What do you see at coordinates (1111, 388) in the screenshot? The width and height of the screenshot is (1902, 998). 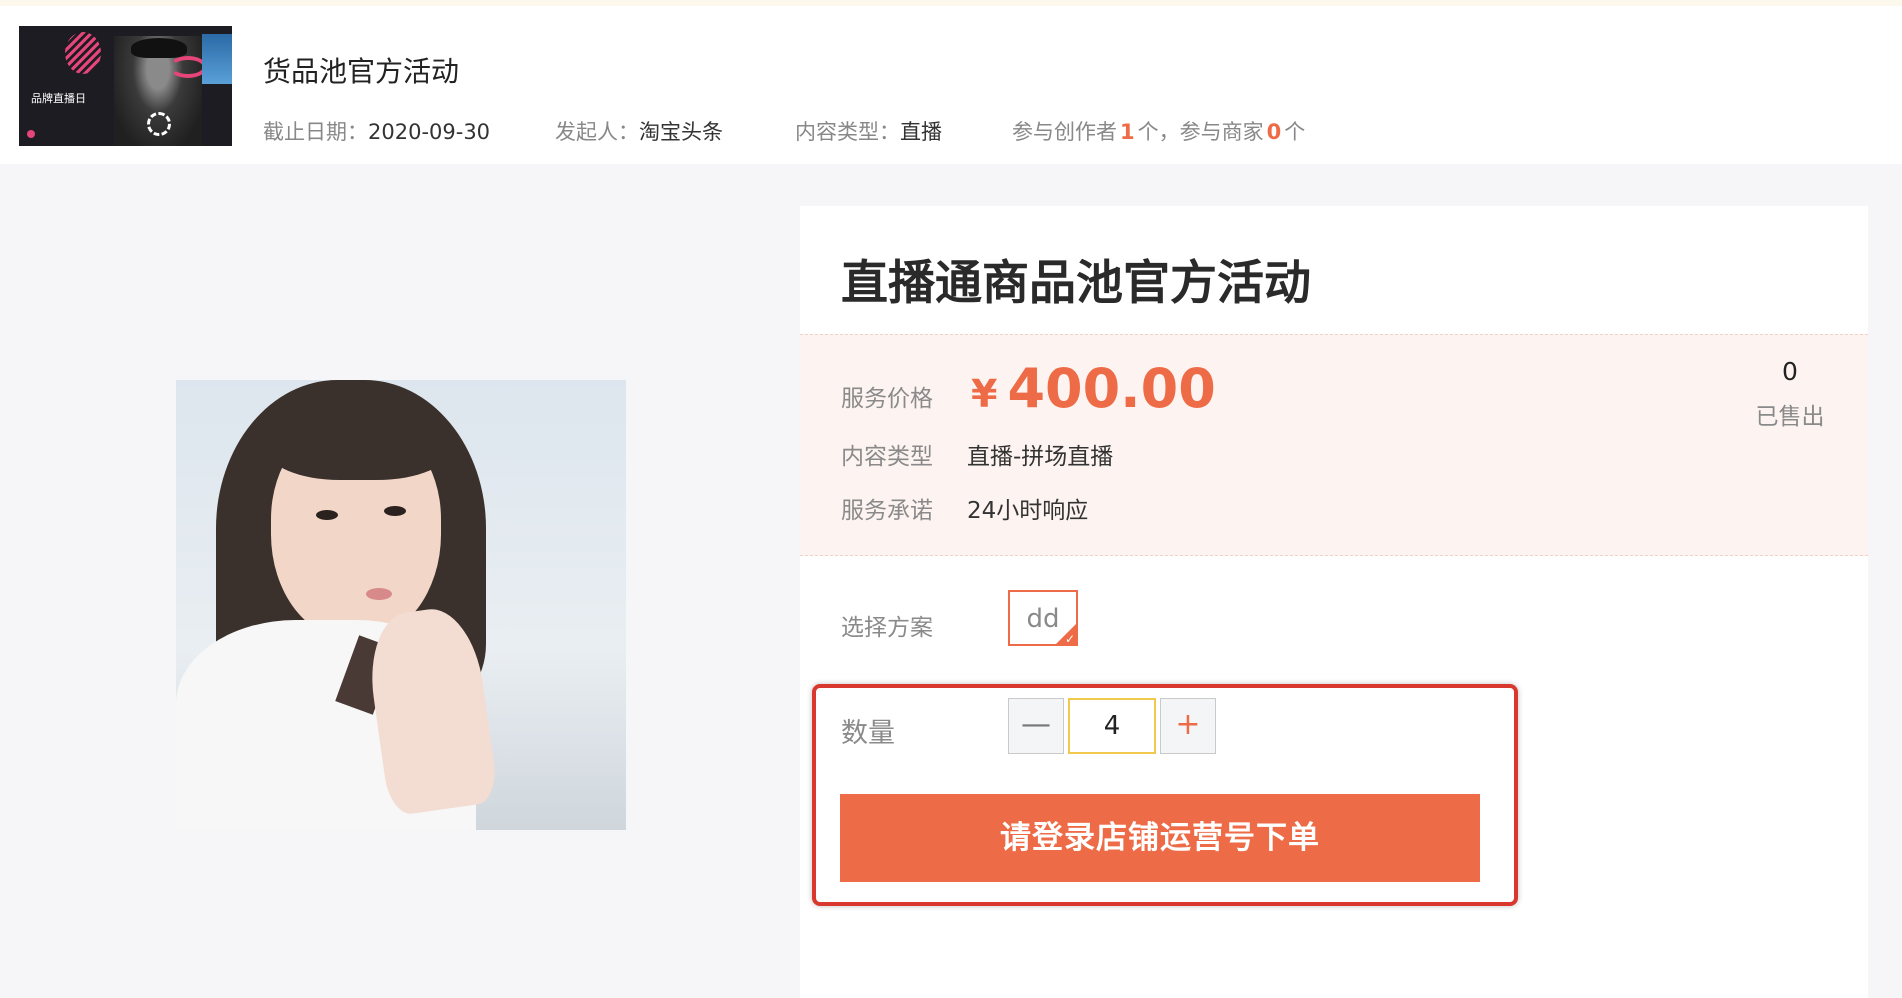 I see `price-amount: 400.00` at bounding box center [1111, 388].